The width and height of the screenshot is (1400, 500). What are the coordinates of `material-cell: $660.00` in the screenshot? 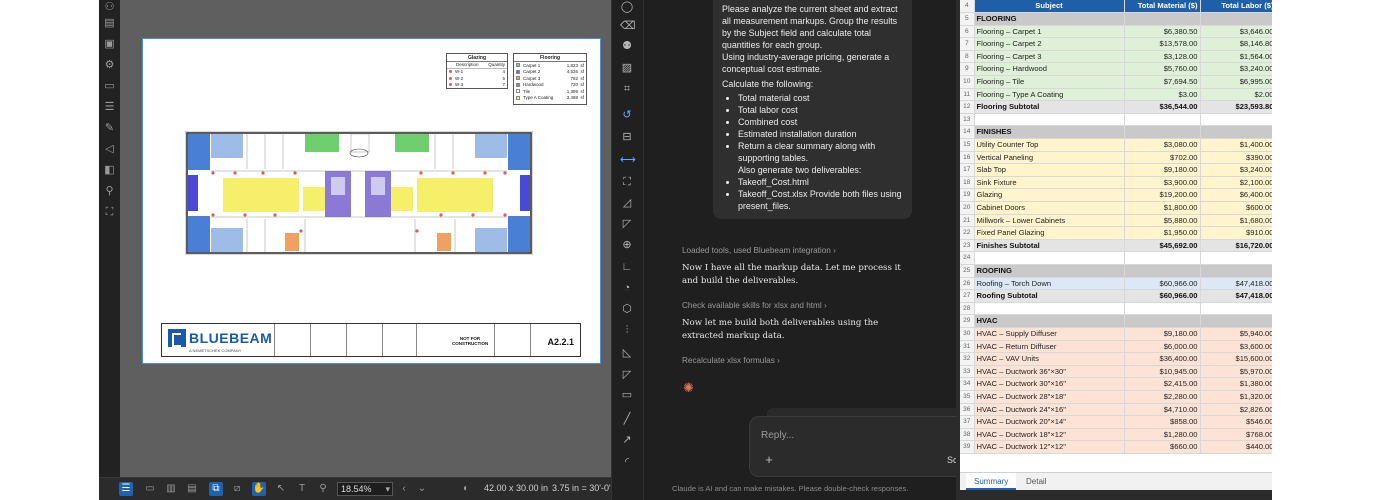 It's located at (1162, 447).